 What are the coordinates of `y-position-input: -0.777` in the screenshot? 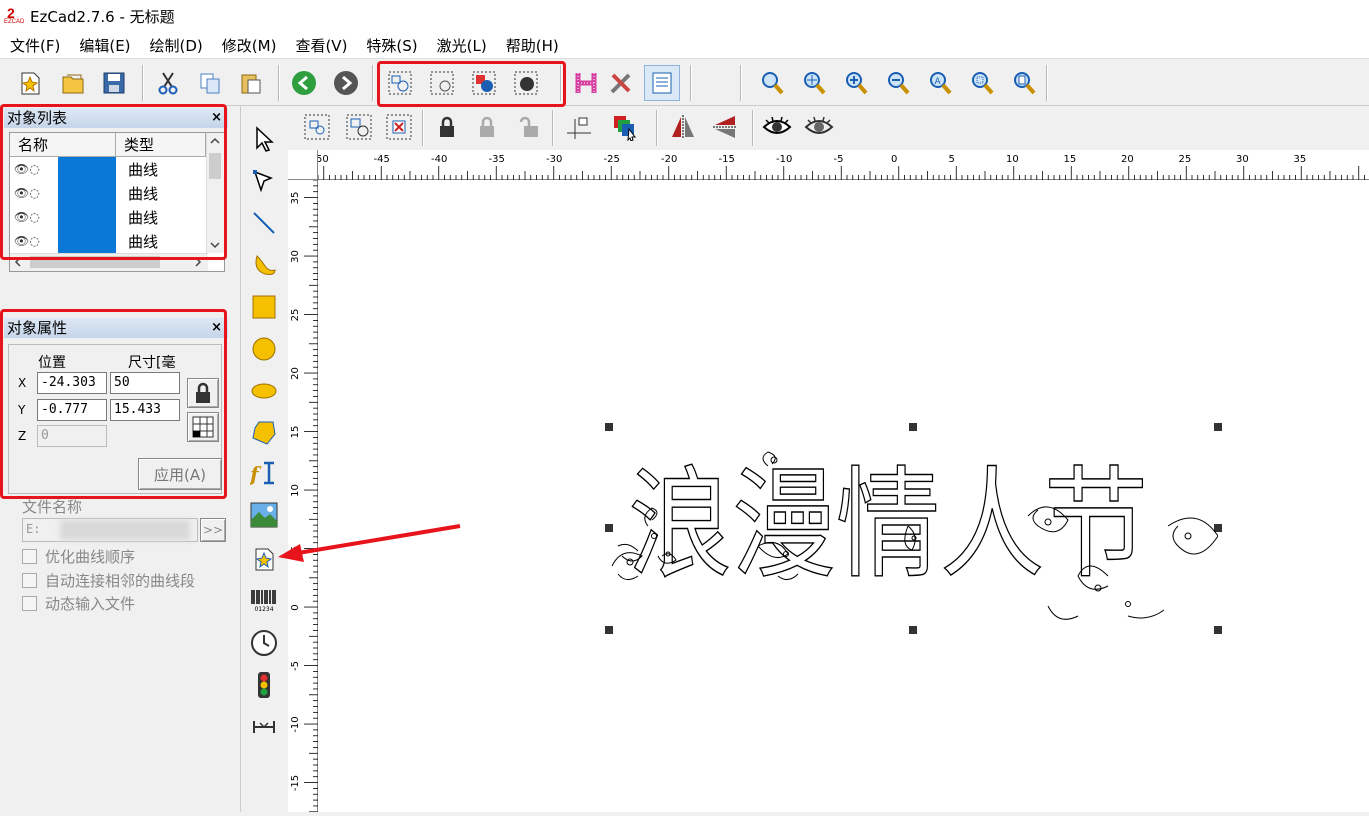 It's located at (72, 410).